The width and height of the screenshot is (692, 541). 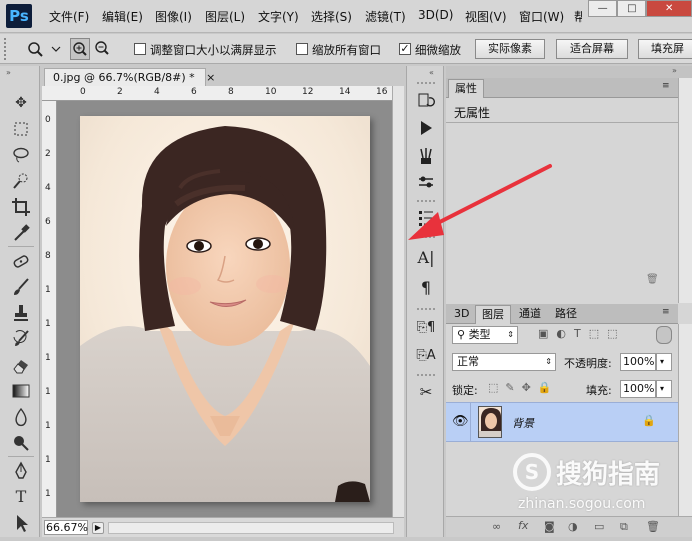 I want to click on clone-stamp-tool-icon, so click(x=21, y=313).